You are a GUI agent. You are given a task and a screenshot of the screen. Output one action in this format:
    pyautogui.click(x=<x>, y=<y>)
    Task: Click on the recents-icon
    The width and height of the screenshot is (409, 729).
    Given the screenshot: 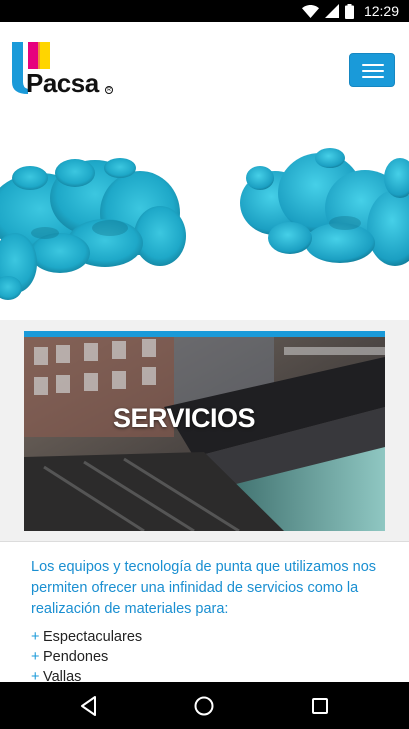 What is the action you would take?
    pyautogui.click(x=320, y=706)
    